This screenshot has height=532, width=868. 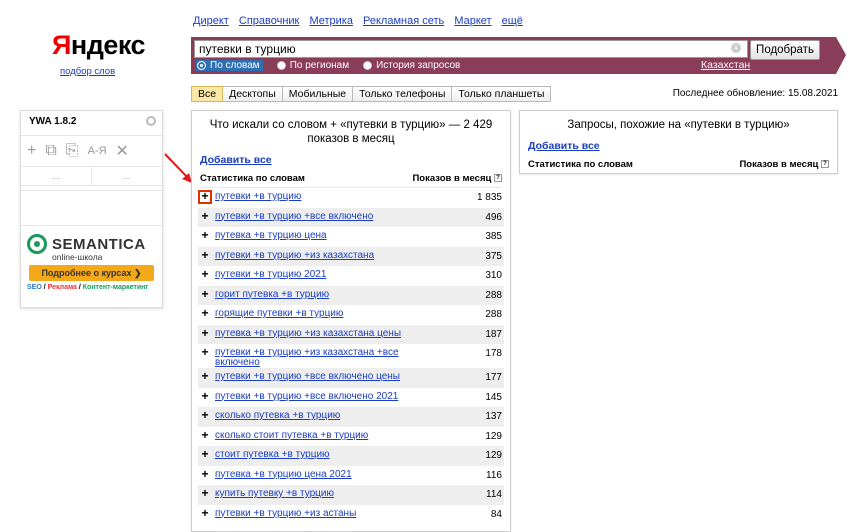 What do you see at coordinates (493, 436) in the screenshot?
I see `row-count: 129` at bounding box center [493, 436].